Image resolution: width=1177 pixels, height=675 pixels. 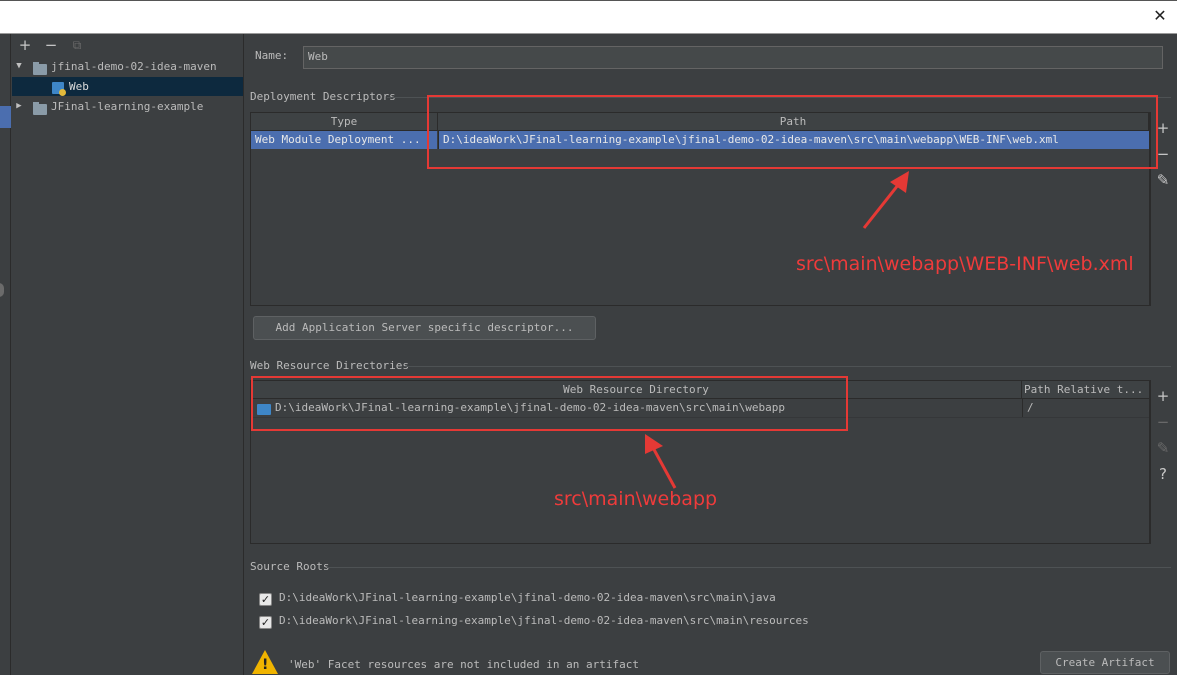 I want to click on annotation-box-webapp, so click(x=549, y=403).